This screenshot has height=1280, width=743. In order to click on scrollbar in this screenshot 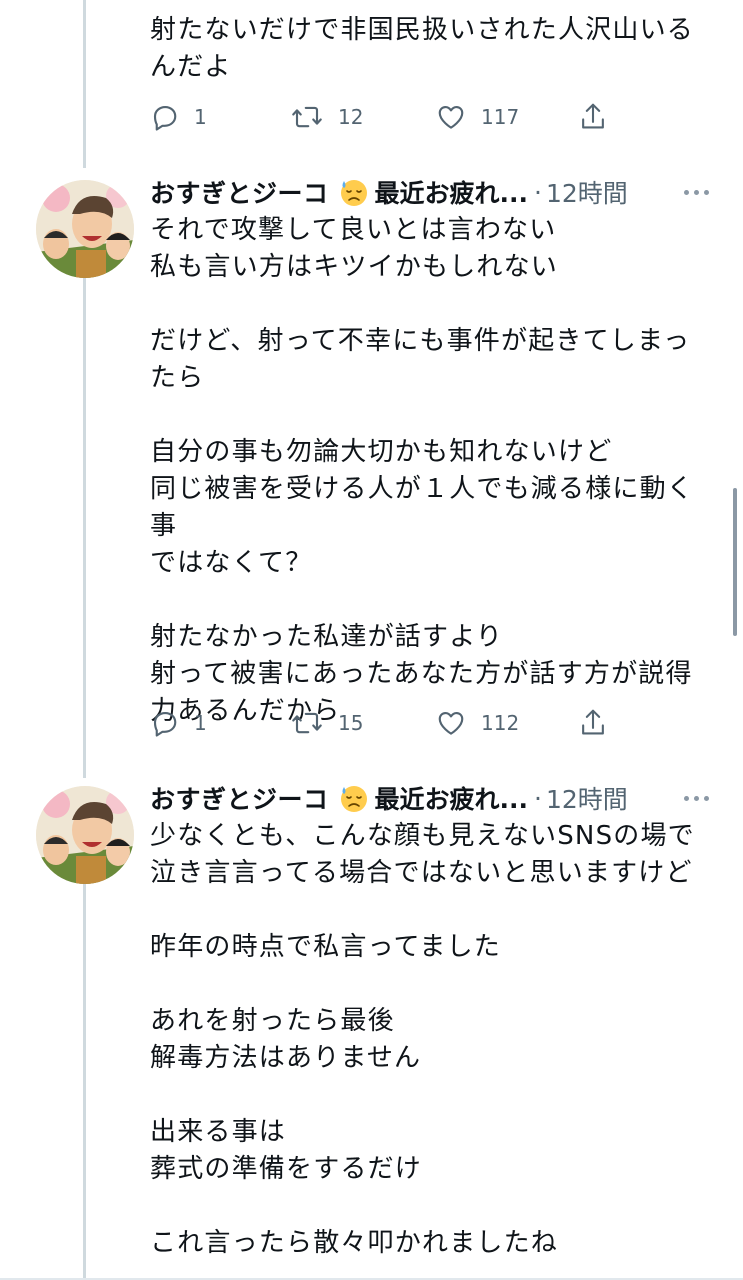, I will do `click(735, 562)`.